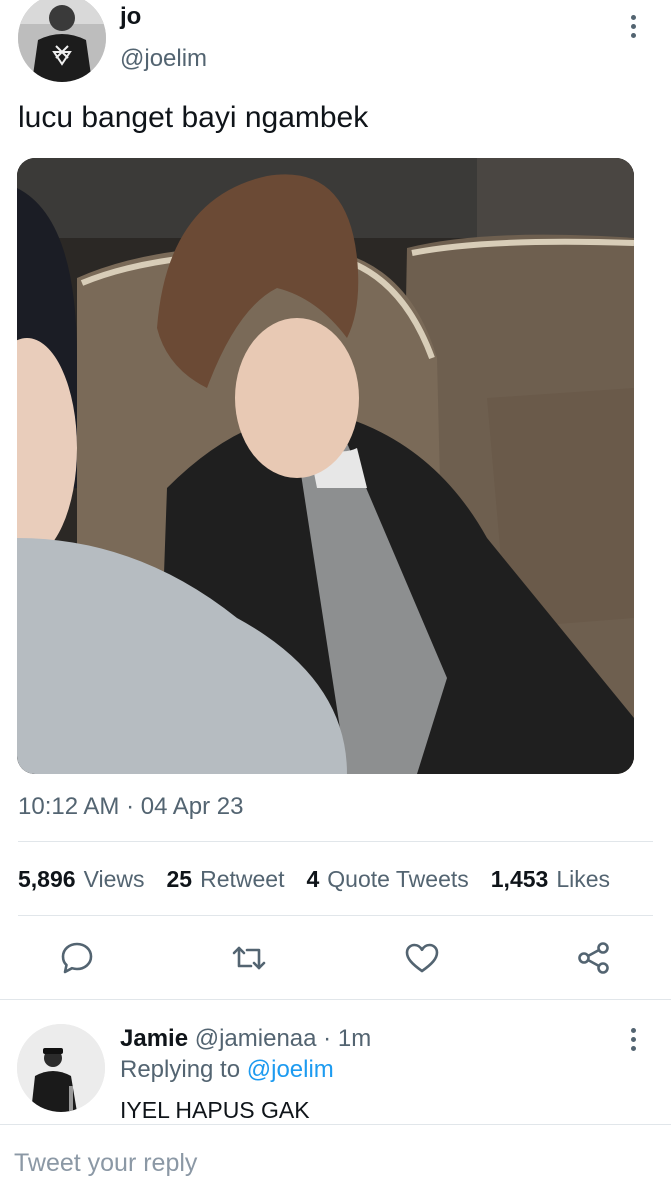 Image resolution: width=671 pixels, height=1200 pixels. I want to click on reply-input, so click(334, 1163).